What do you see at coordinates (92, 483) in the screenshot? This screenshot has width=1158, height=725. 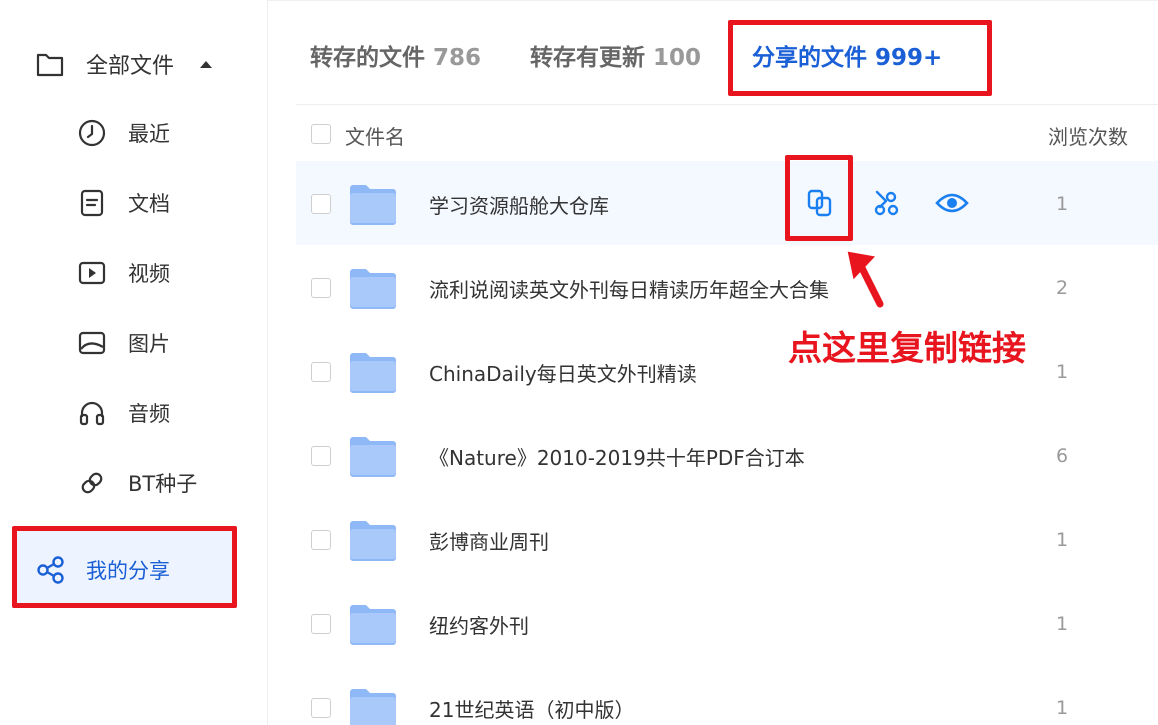 I see `link-icon` at bounding box center [92, 483].